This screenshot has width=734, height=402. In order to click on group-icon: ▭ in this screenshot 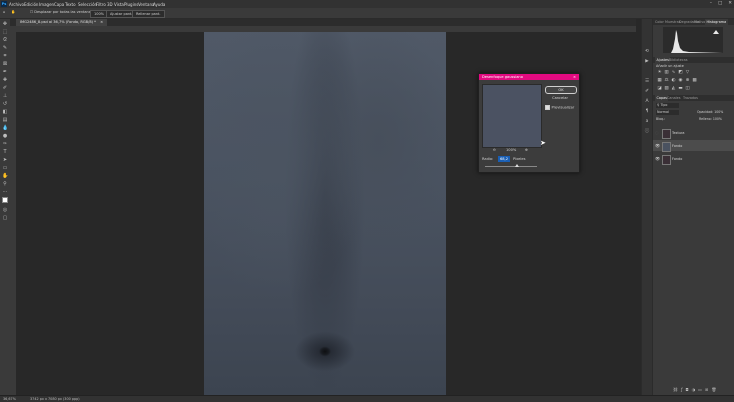, I will do `click(701, 389)`.